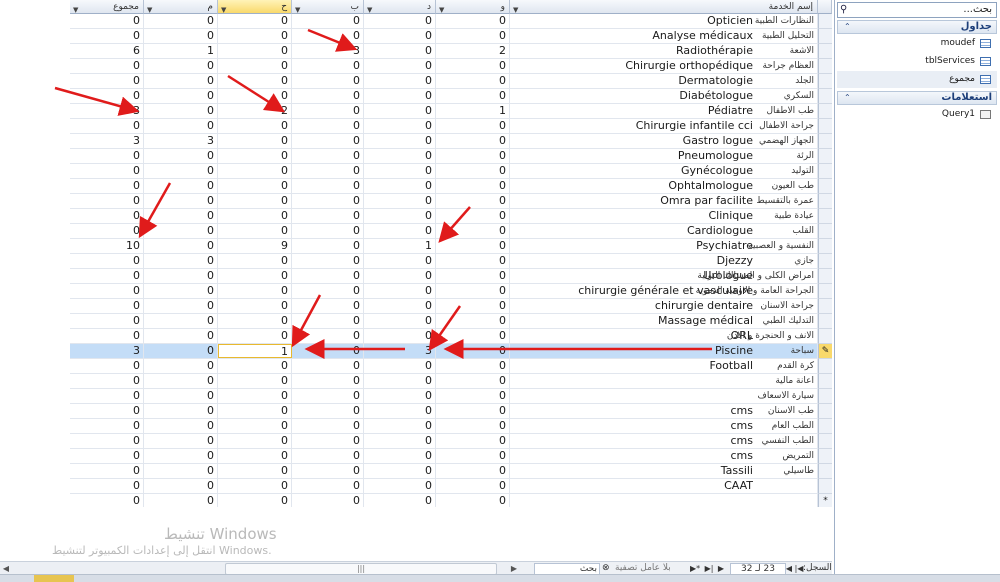  What do you see at coordinates (451, 66) in the screenshot?
I see `table-row: 0 0 0 0 0 0 Chirurgie orthopédique العظام جراحة` at bounding box center [451, 66].